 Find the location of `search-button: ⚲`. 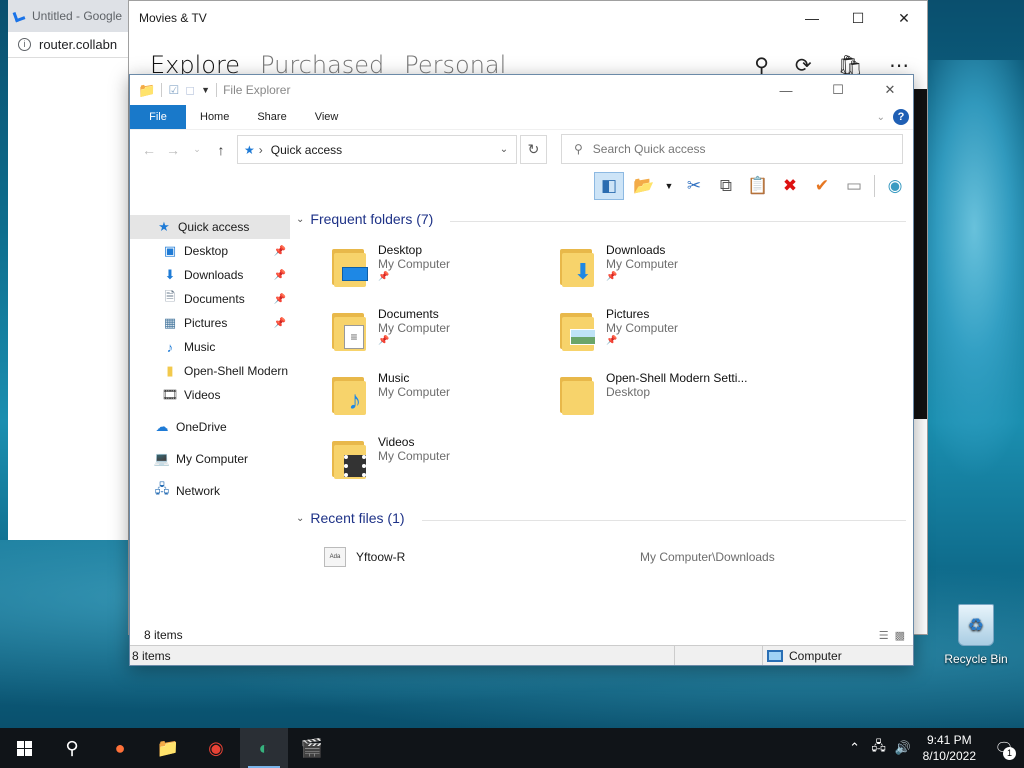

search-button: ⚲ is located at coordinates (72, 748).